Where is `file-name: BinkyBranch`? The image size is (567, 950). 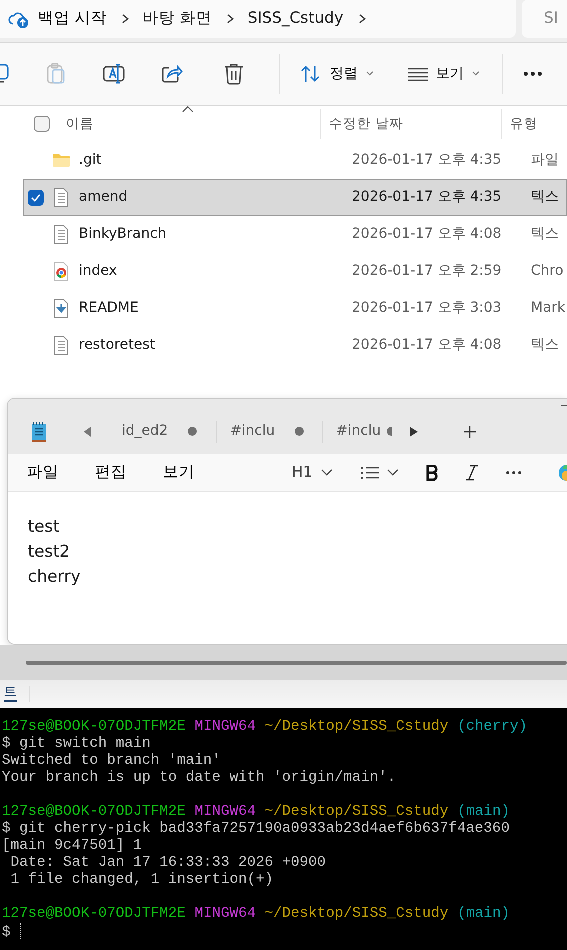 file-name: BinkyBranch is located at coordinates (123, 234).